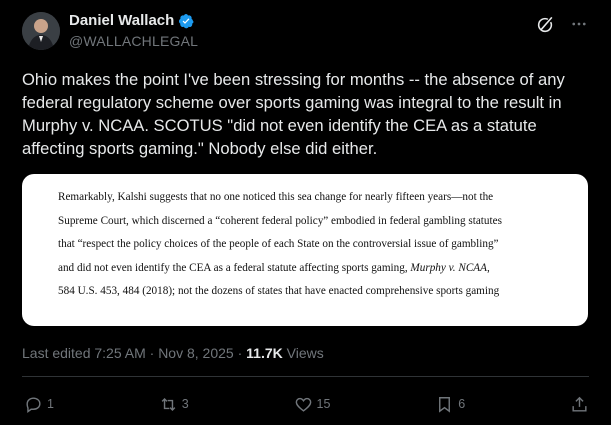 The width and height of the screenshot is (611, 425). I want to click on quote-citation-punct: ,, so click(488, 267).